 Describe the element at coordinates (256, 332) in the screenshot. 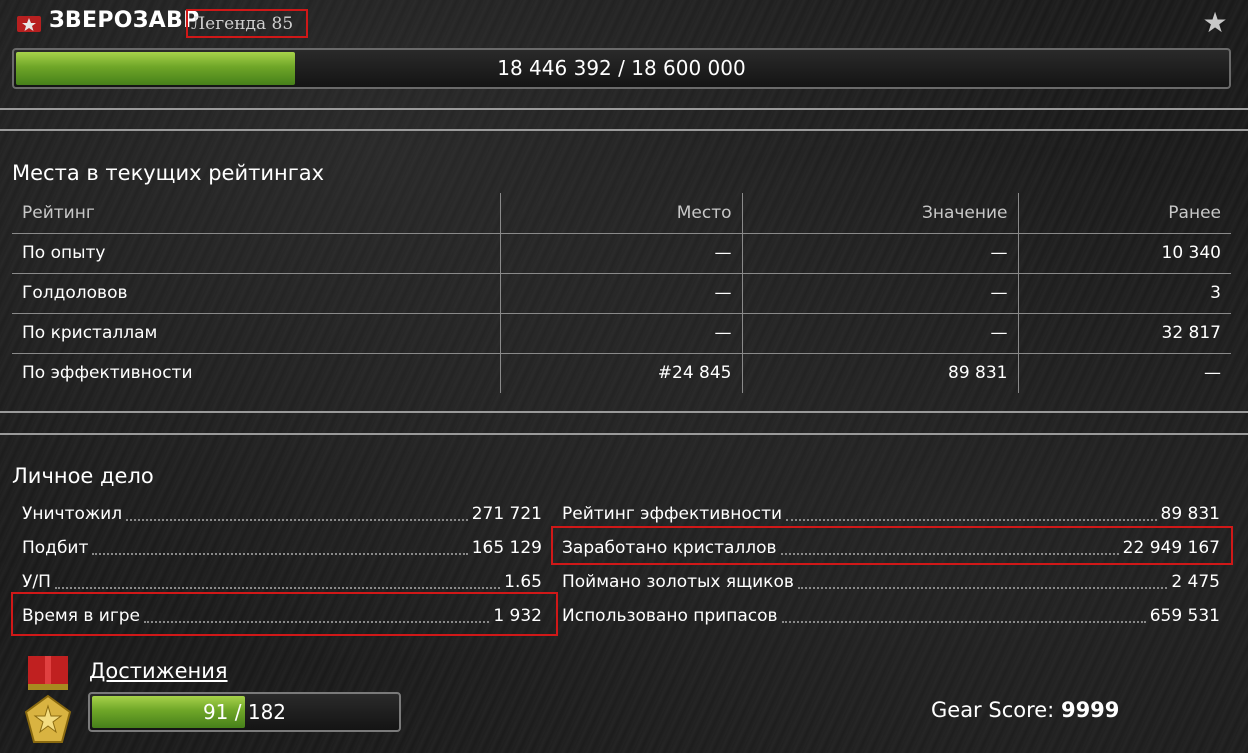

I see `rating-name: По кристаллам` at that location.